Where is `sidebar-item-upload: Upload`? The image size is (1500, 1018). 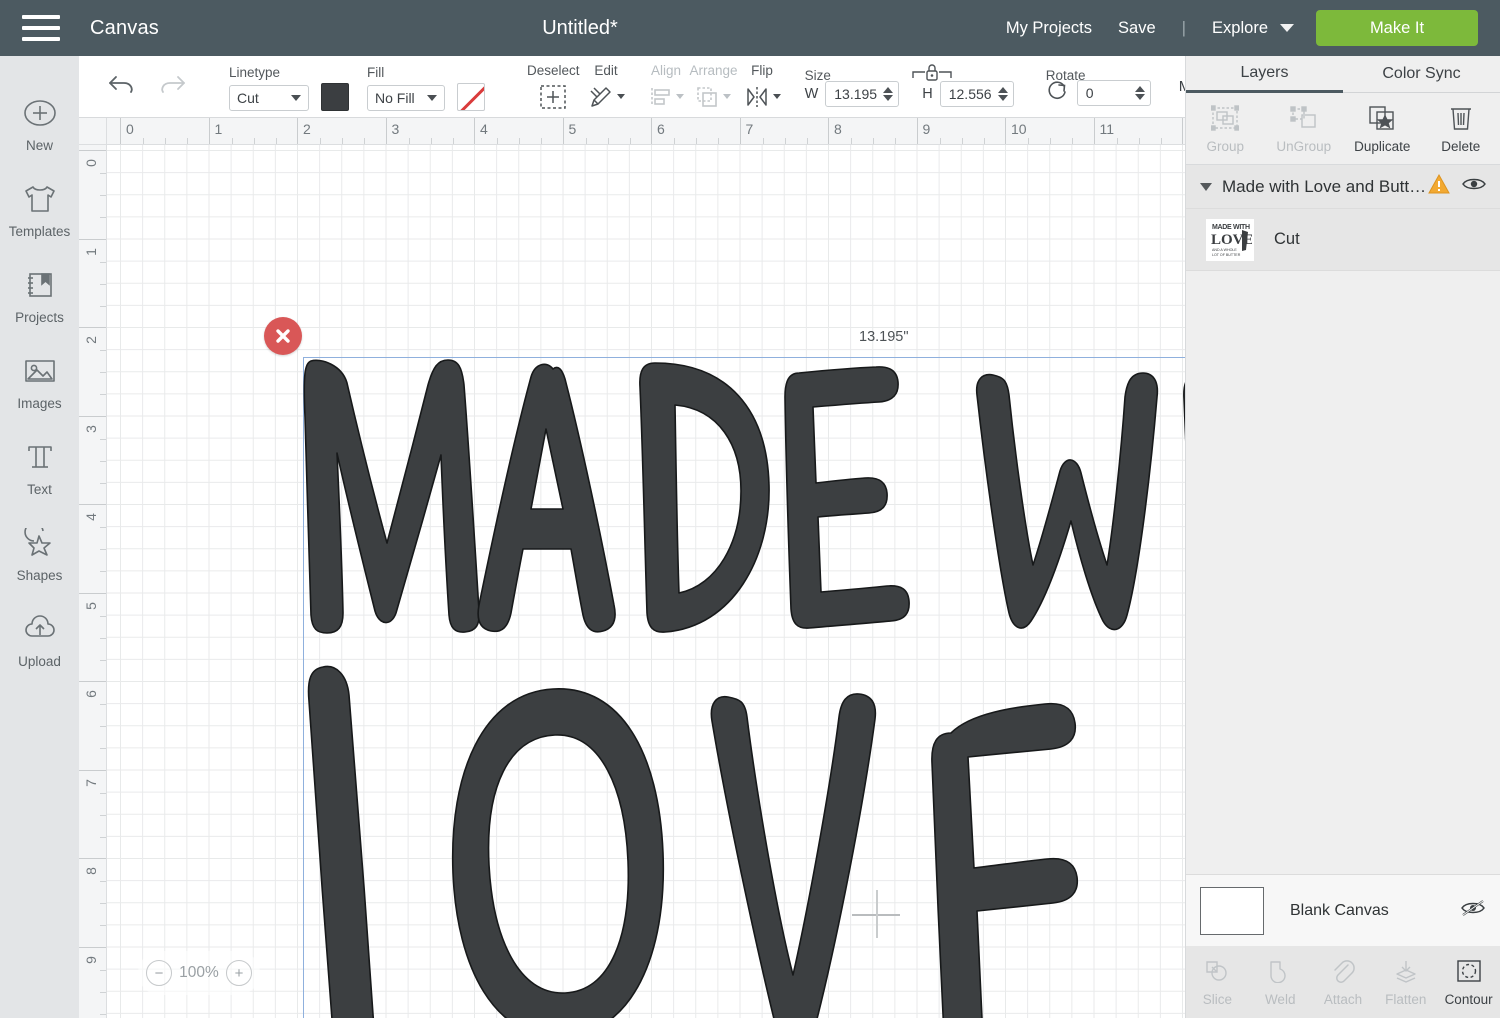
sidebar-item-upload: Upload is located at coordinates (39, 639).